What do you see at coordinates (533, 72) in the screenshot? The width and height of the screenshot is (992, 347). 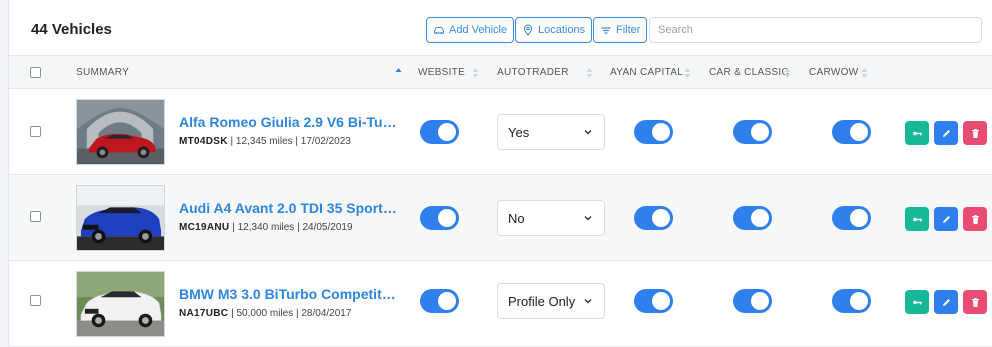 I see `column-autotrader: AUTOTRADER` at bounding box center [533, 72].